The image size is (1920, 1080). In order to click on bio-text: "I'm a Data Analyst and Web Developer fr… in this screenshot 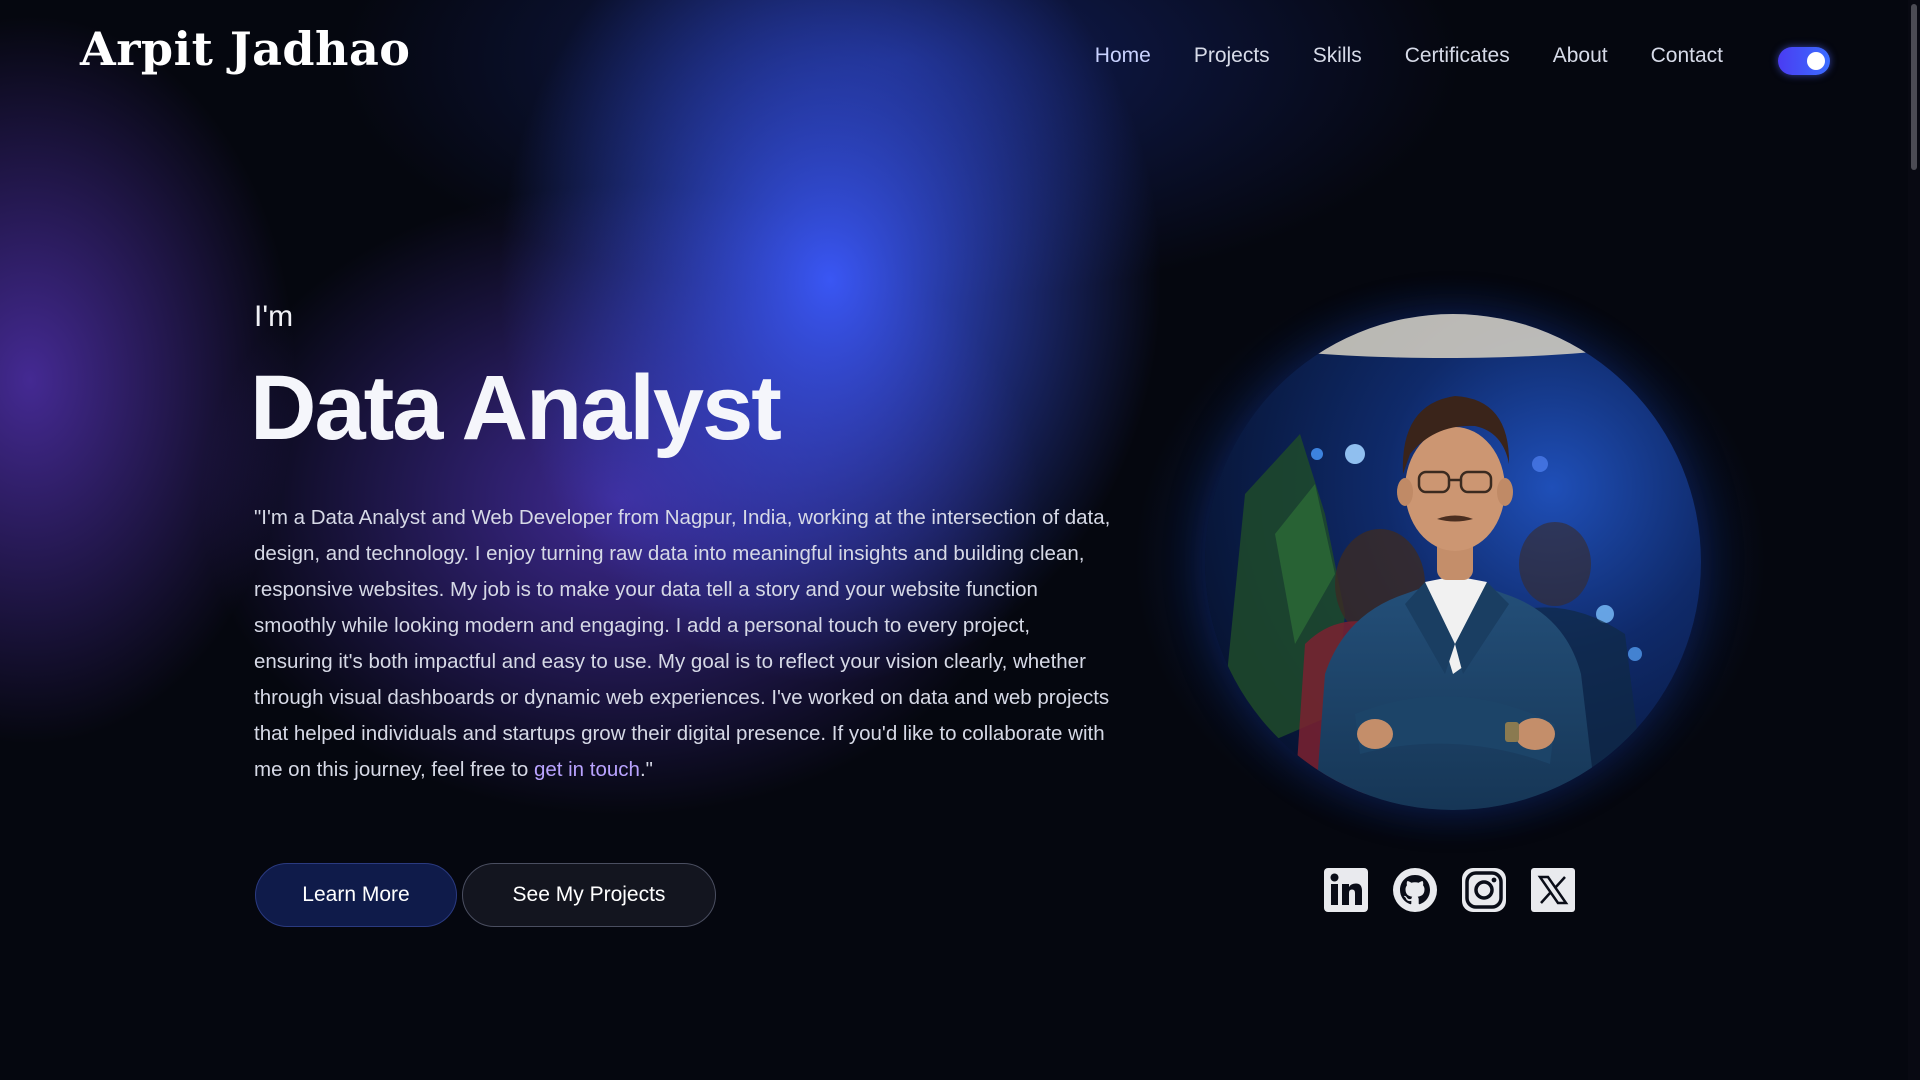, I will do `click(682, 643)`.